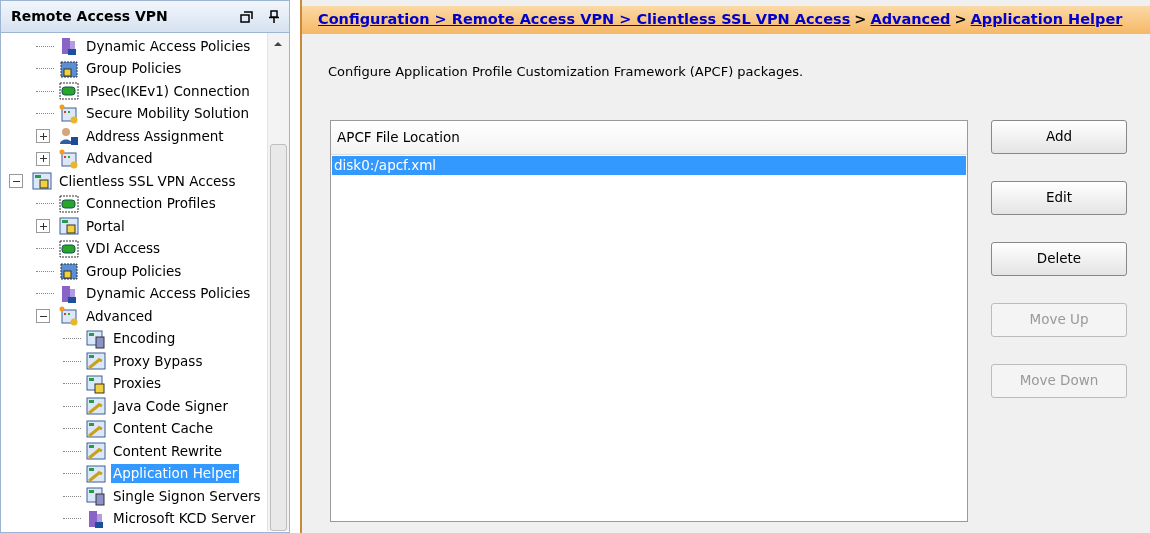 The image size is (1150, 533). Describe the element at coordinates (910, 20) in the screenshot. I see `breadcrumb-link: Advanced` at that location.